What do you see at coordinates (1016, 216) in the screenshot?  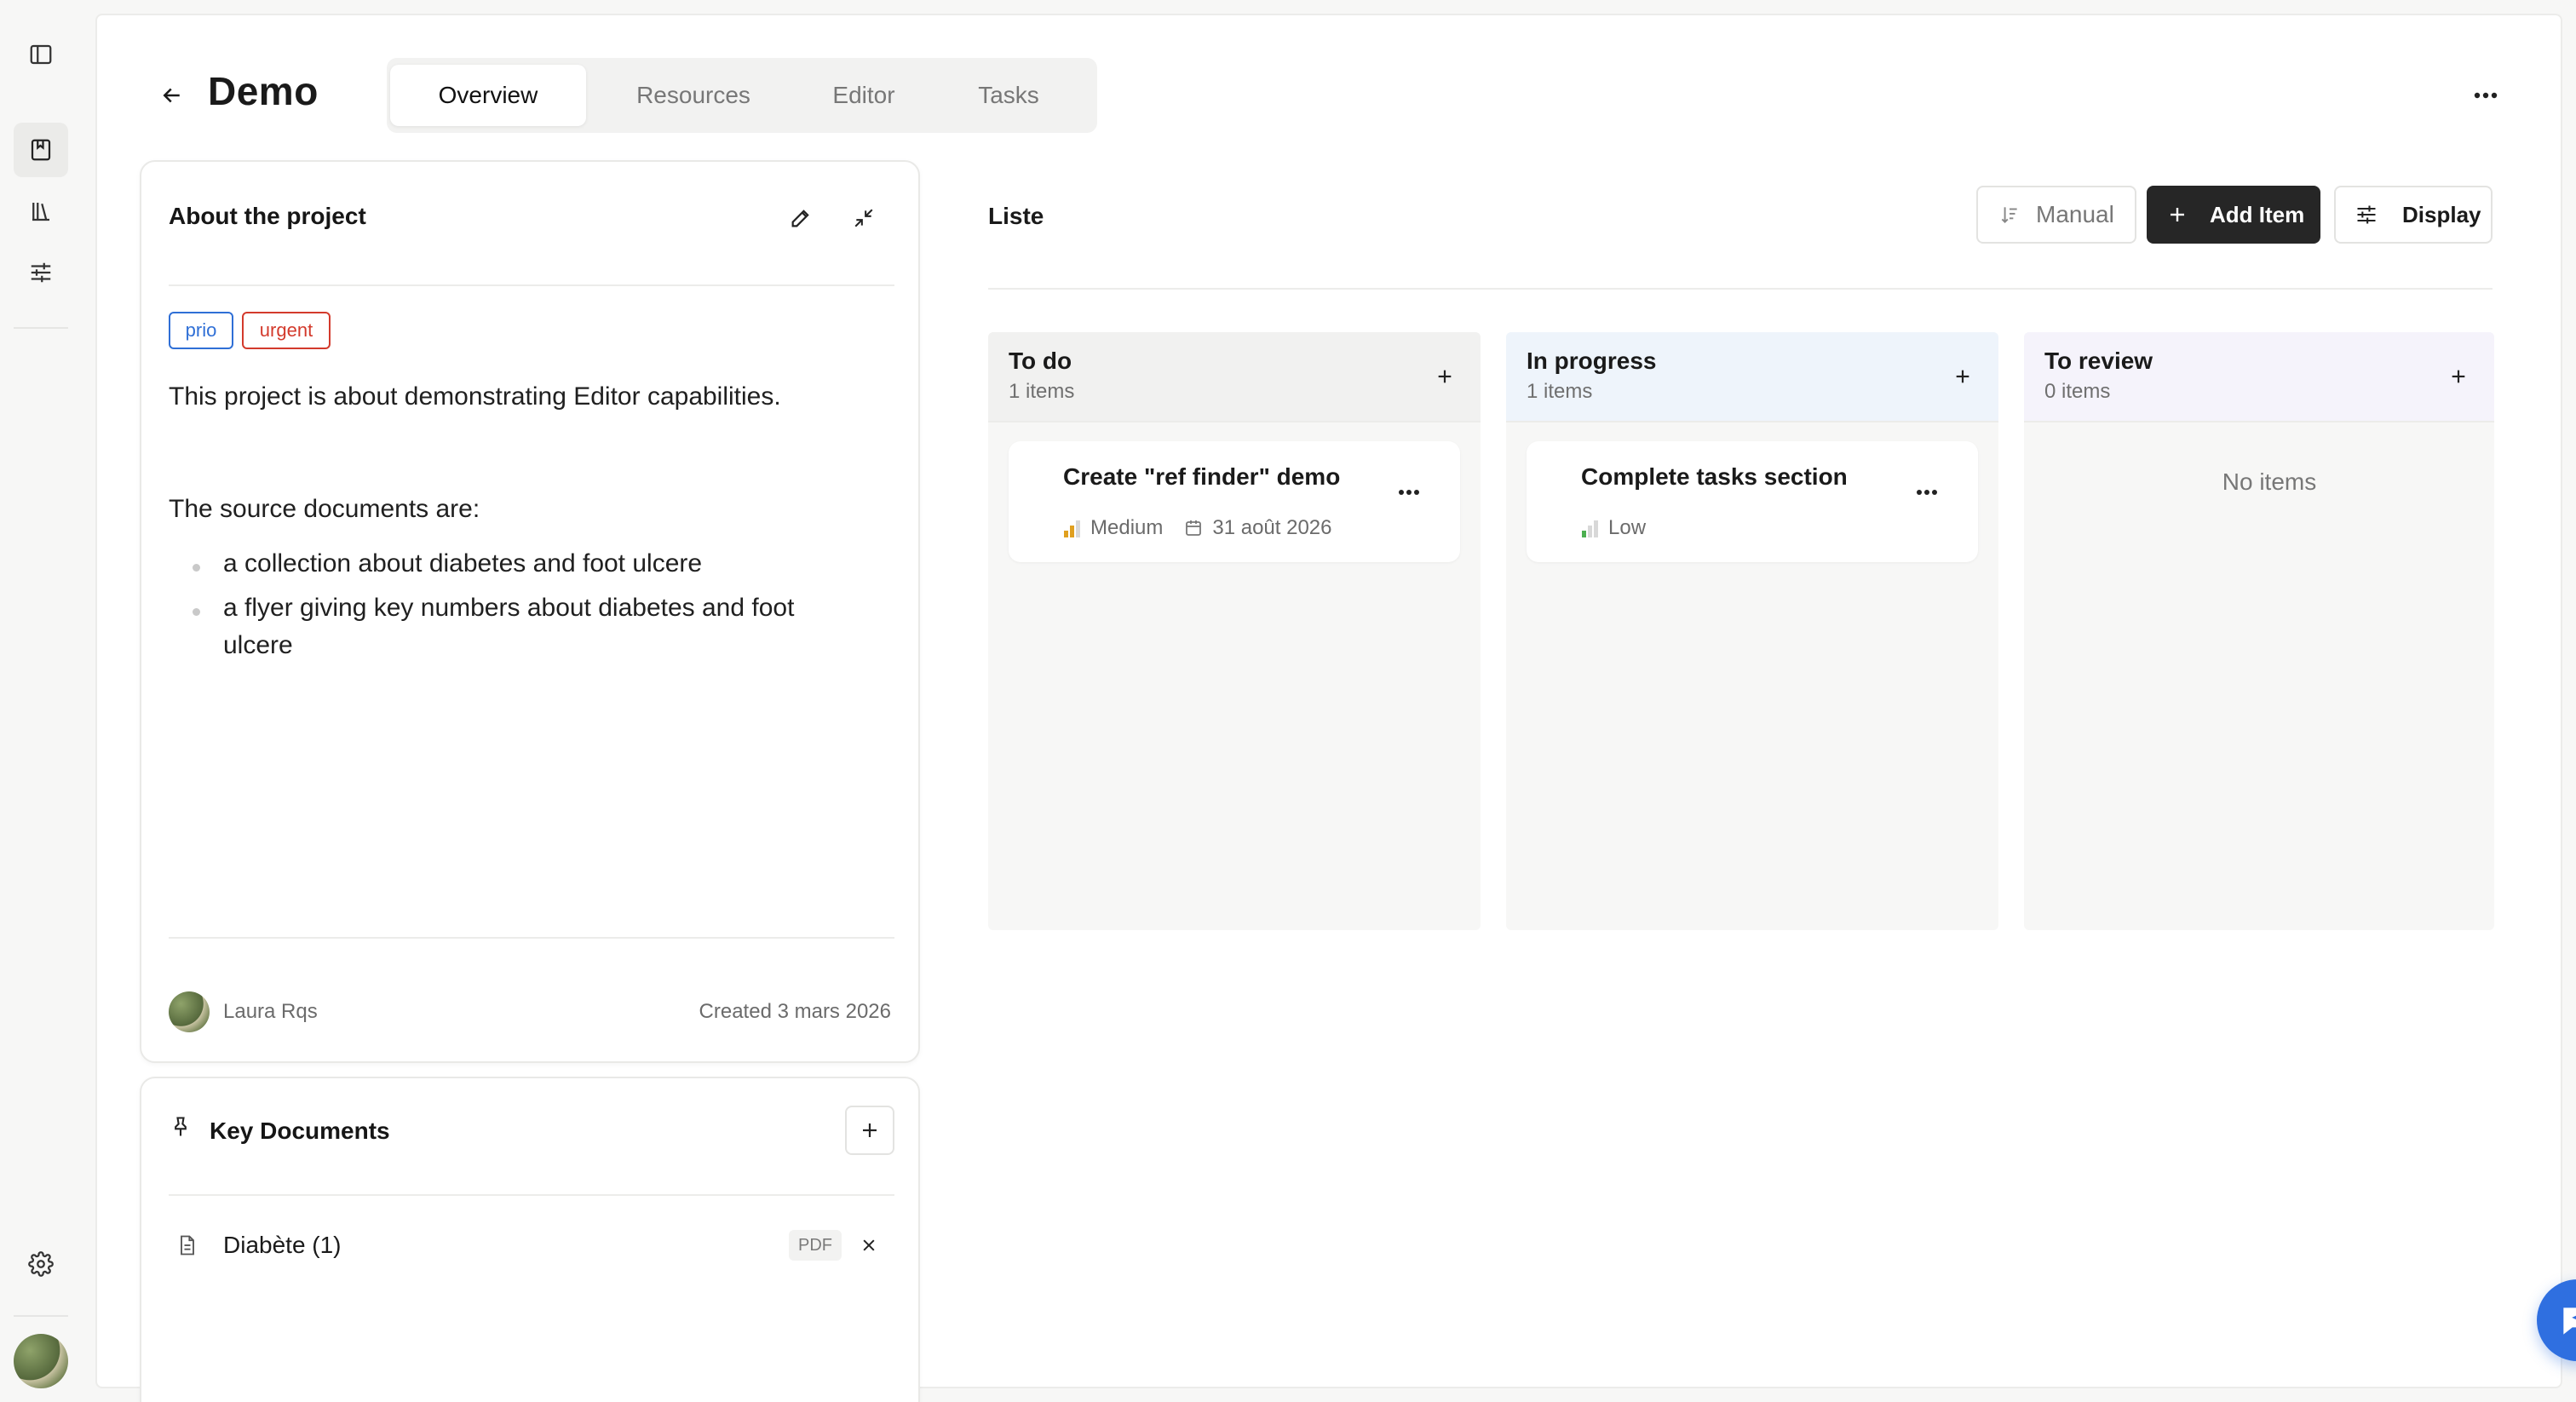 I see `list-title: Liste` at bounding box center [1016, 216].